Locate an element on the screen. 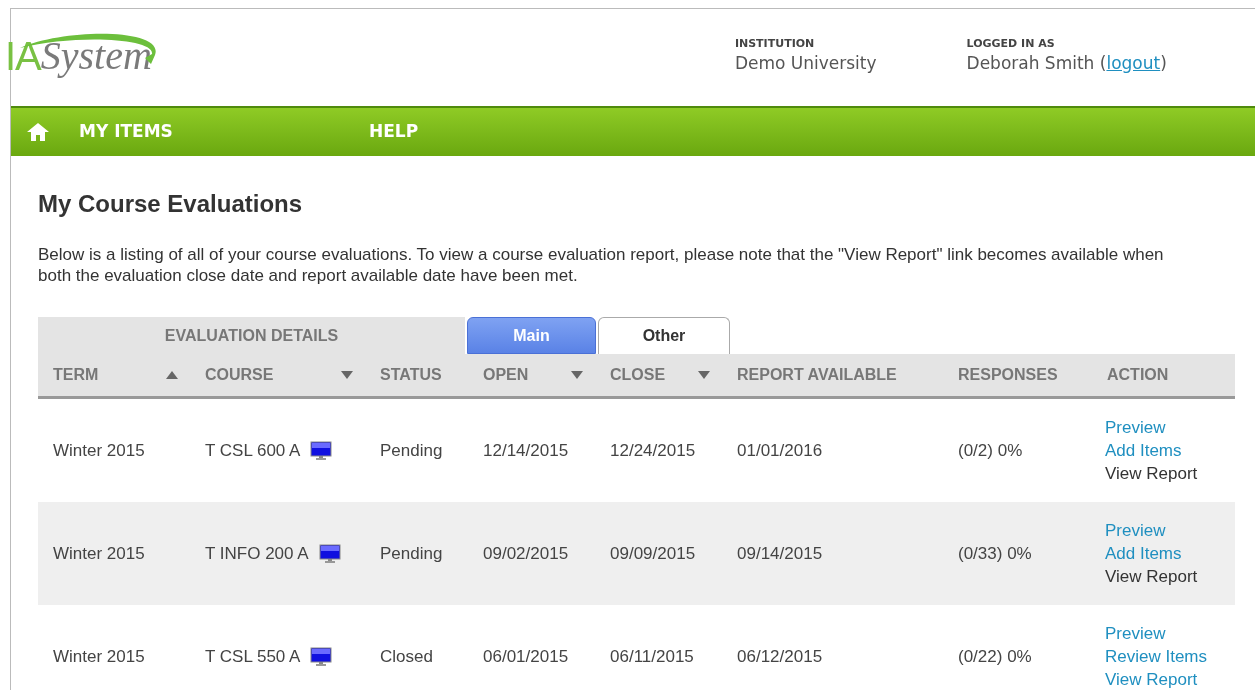  nav-link: HELP is located at coordinates (394, 132).